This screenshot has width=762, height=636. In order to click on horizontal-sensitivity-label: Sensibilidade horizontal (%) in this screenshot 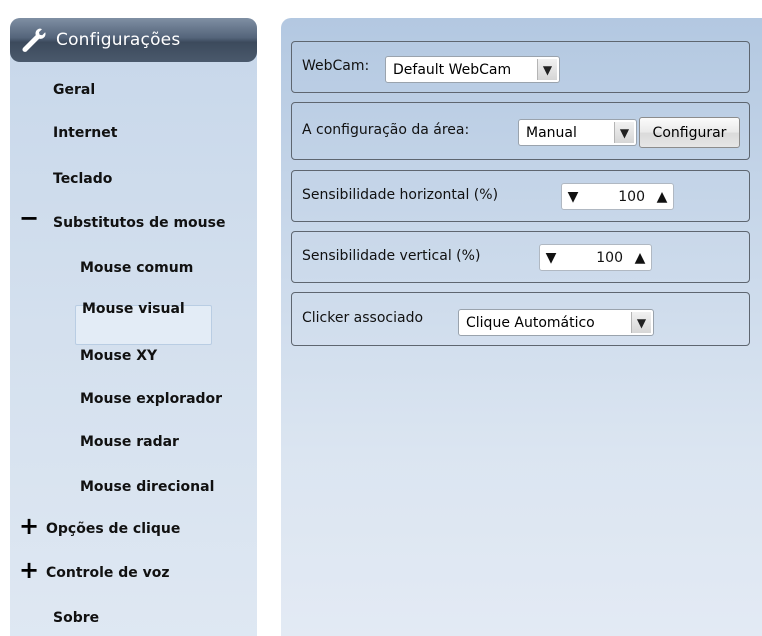, I will do `click(400, 195)`.